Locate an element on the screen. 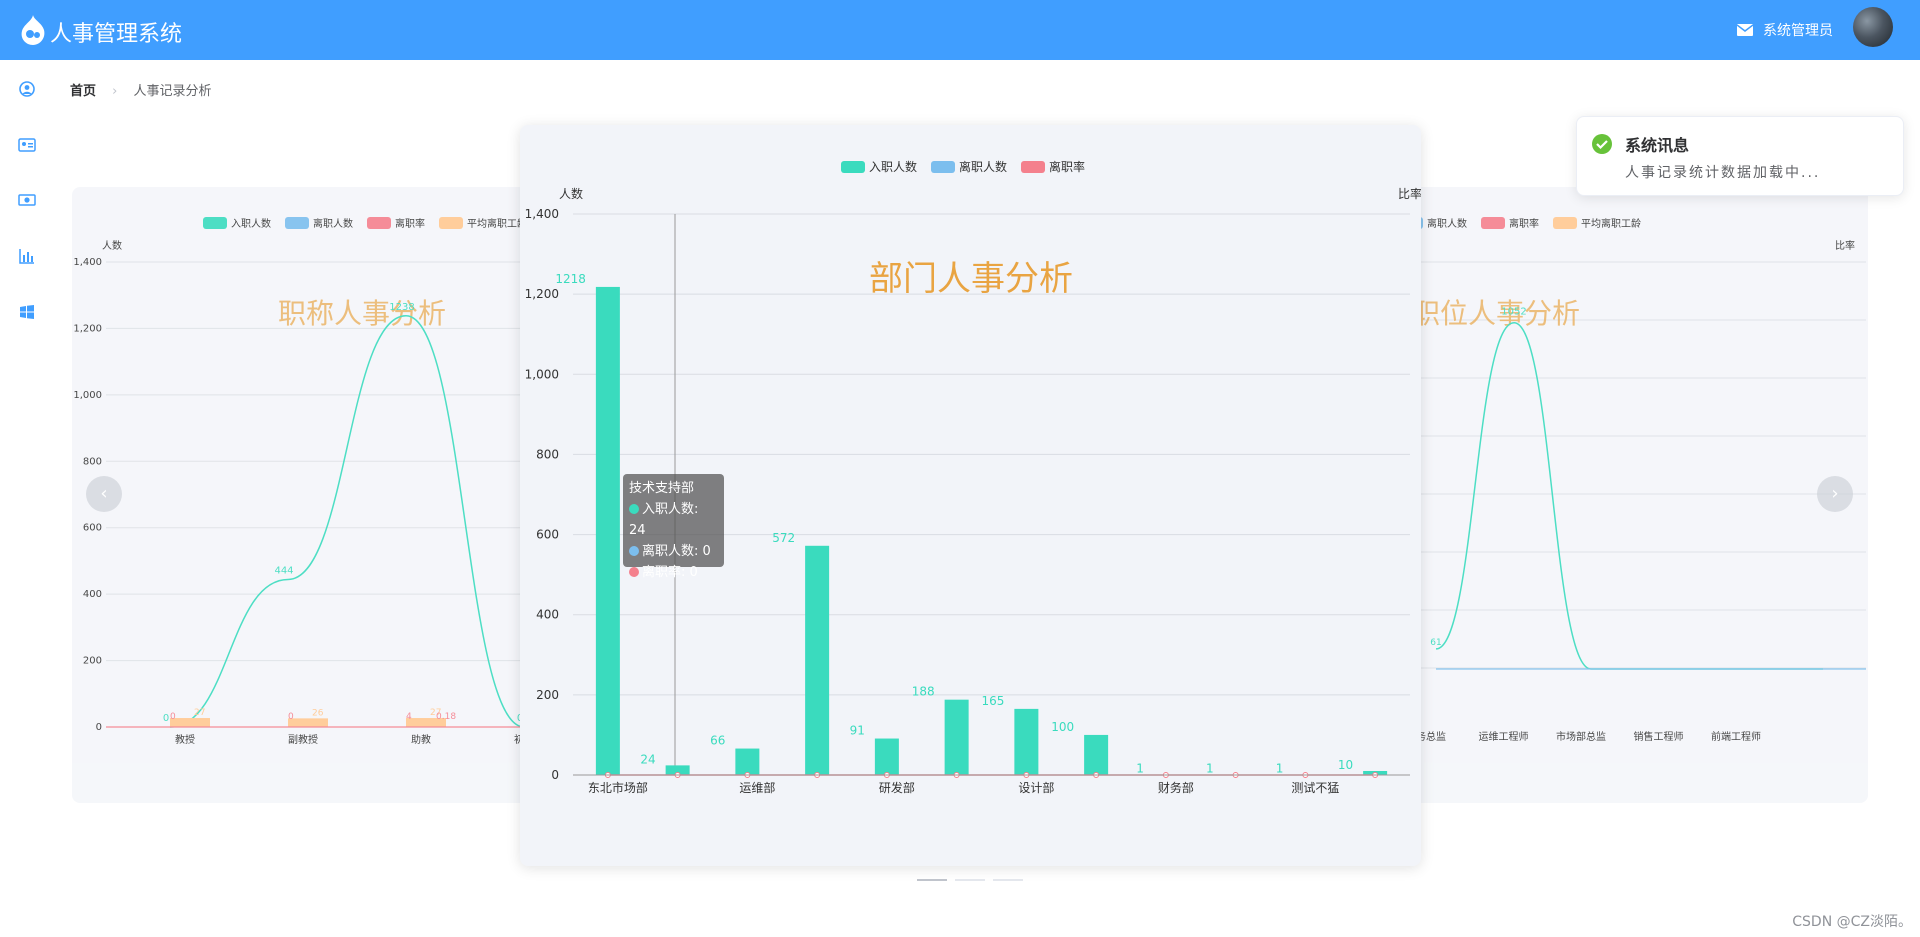 The width and height of the screenshot is (1920, 937). id-card-icon is located at coordinates (27, 145).